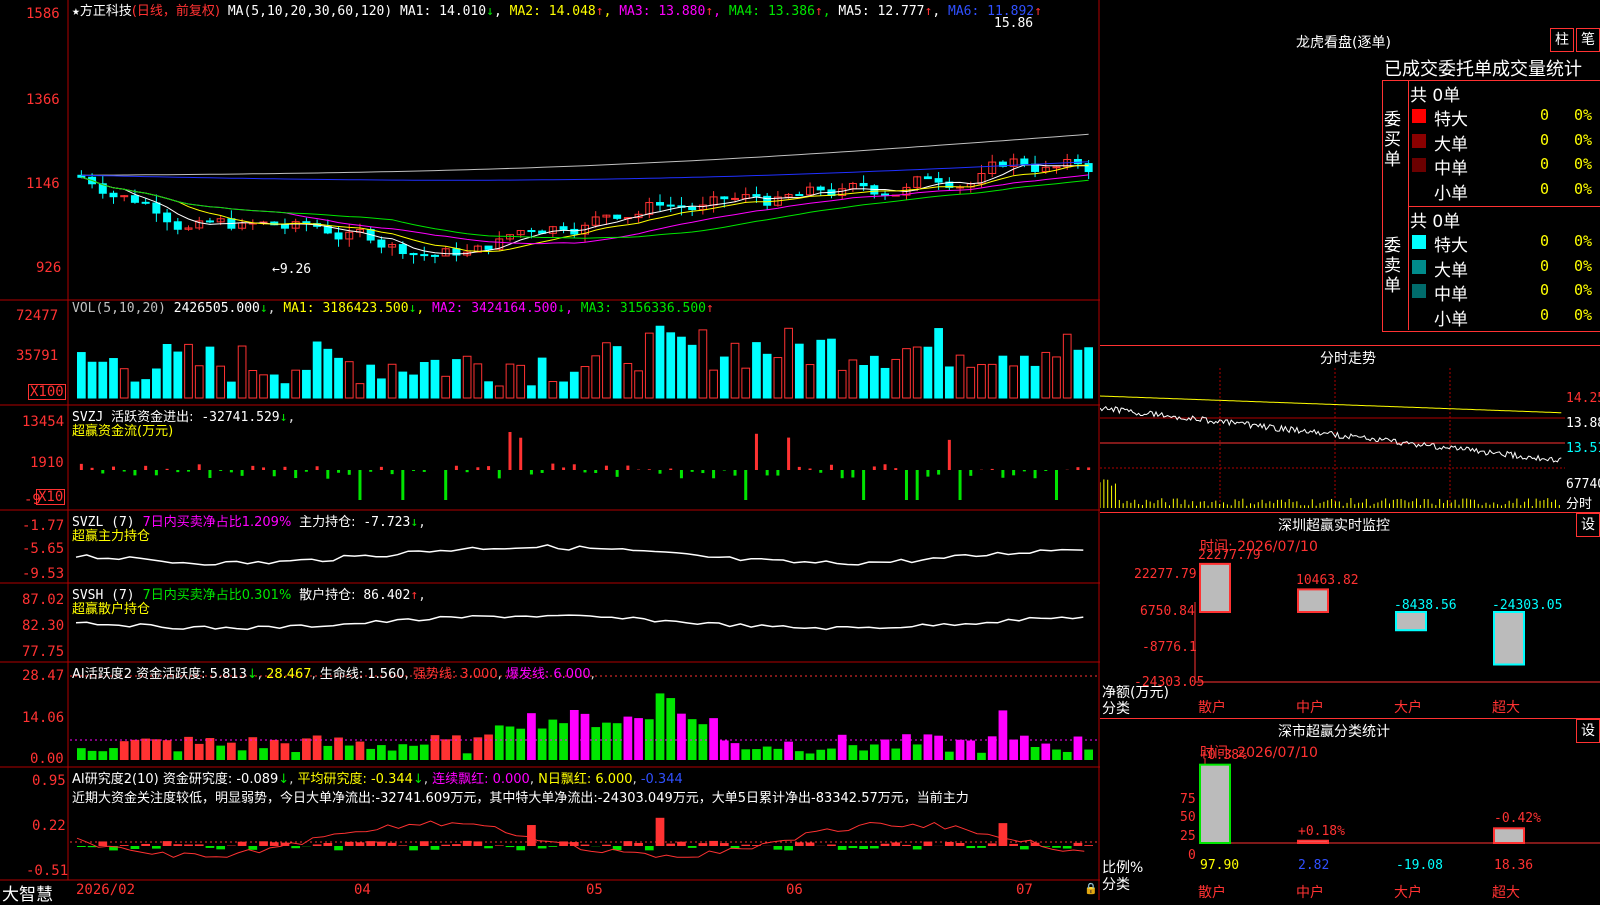 The image size is (1600, 905). Describe the element at coordinates (1435, 219) in the screenshot. I see `sell-total: 共 0单` at that location.